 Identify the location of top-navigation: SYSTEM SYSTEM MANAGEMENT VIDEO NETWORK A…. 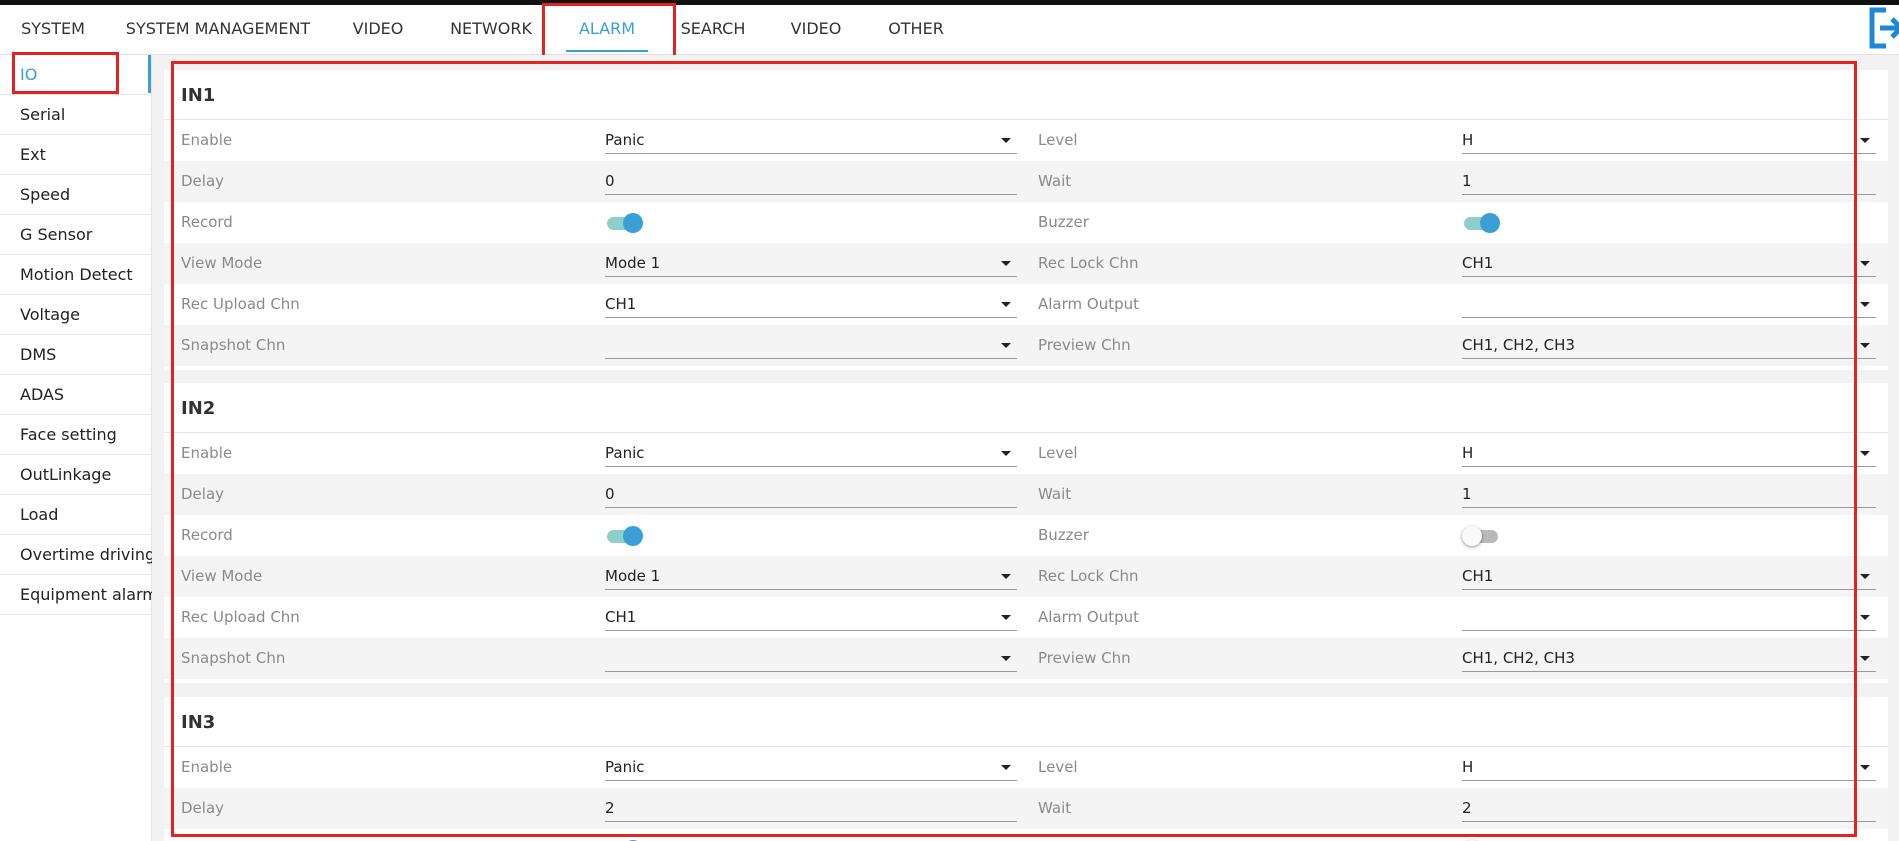
(949, 30).